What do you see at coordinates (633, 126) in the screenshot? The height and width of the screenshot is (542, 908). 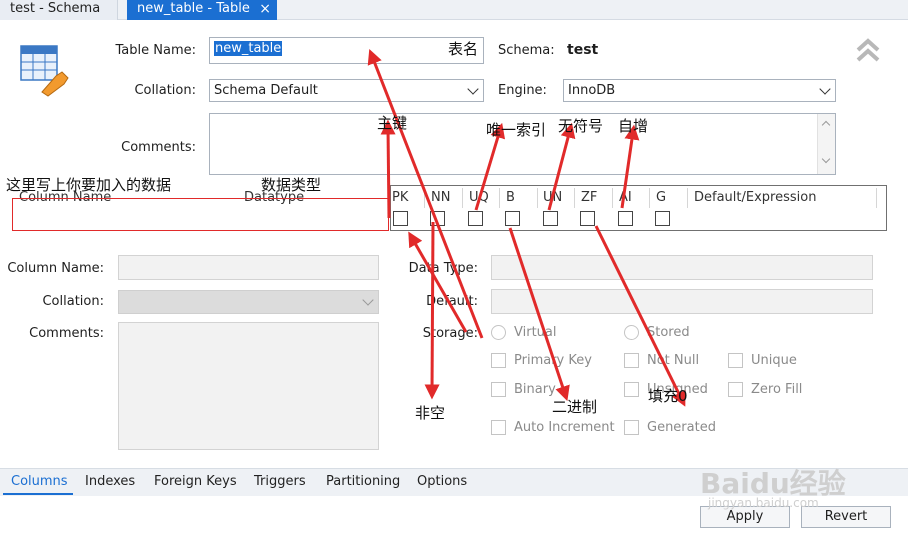 I see `annotation-ai: 自增` at bounding box center [633, 126].